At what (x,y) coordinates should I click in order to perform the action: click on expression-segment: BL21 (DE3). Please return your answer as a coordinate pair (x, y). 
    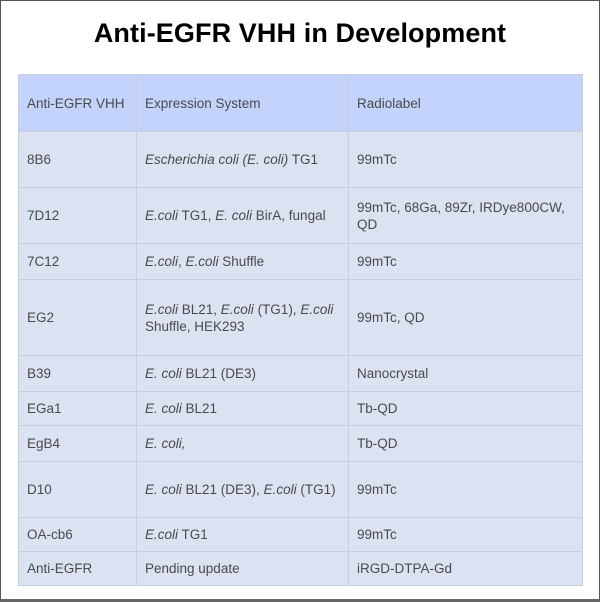
    Looking at the image, I should click on (219, 373).